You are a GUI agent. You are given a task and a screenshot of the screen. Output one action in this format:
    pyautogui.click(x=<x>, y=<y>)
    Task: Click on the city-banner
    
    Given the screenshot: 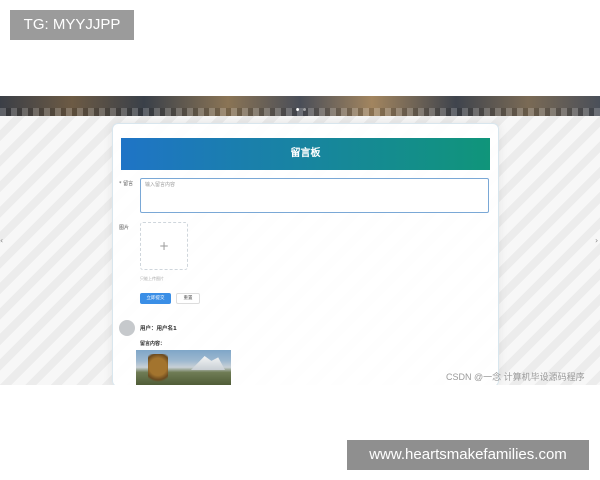 What is the action you would take?
    pyautogui.click(x=300, y=106)
    